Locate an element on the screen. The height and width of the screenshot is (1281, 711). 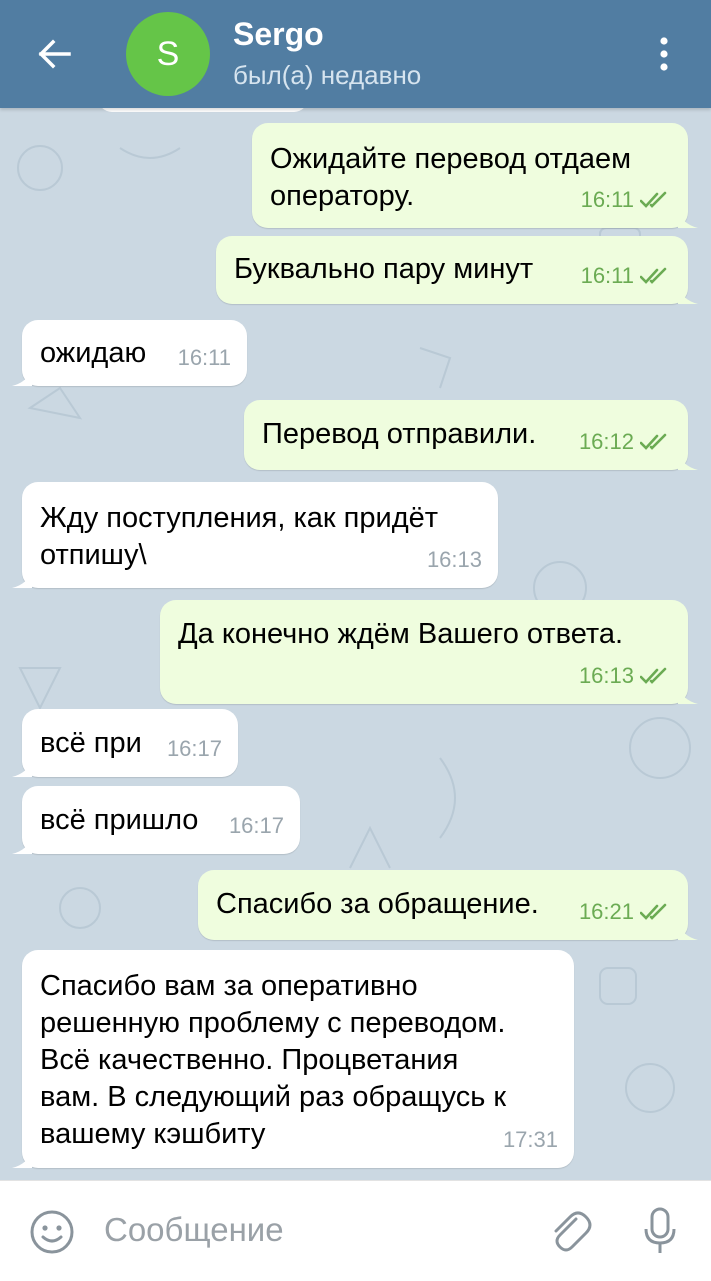
back-button is located at coordinates (54, 54).